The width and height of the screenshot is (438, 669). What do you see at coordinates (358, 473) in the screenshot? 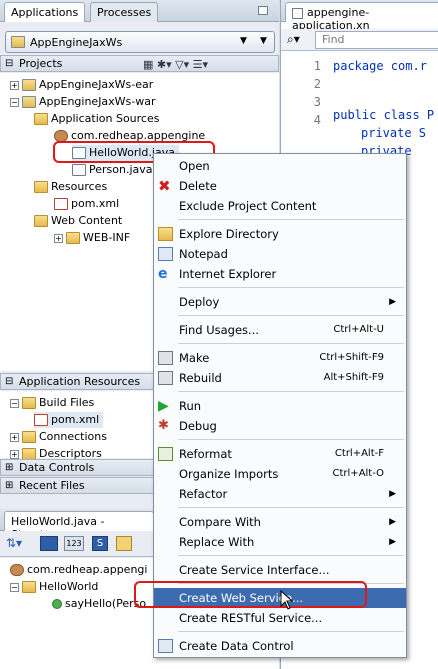
I see `shortcut-label: Ctrl+Alt-O` at bounding box center [358, 473].